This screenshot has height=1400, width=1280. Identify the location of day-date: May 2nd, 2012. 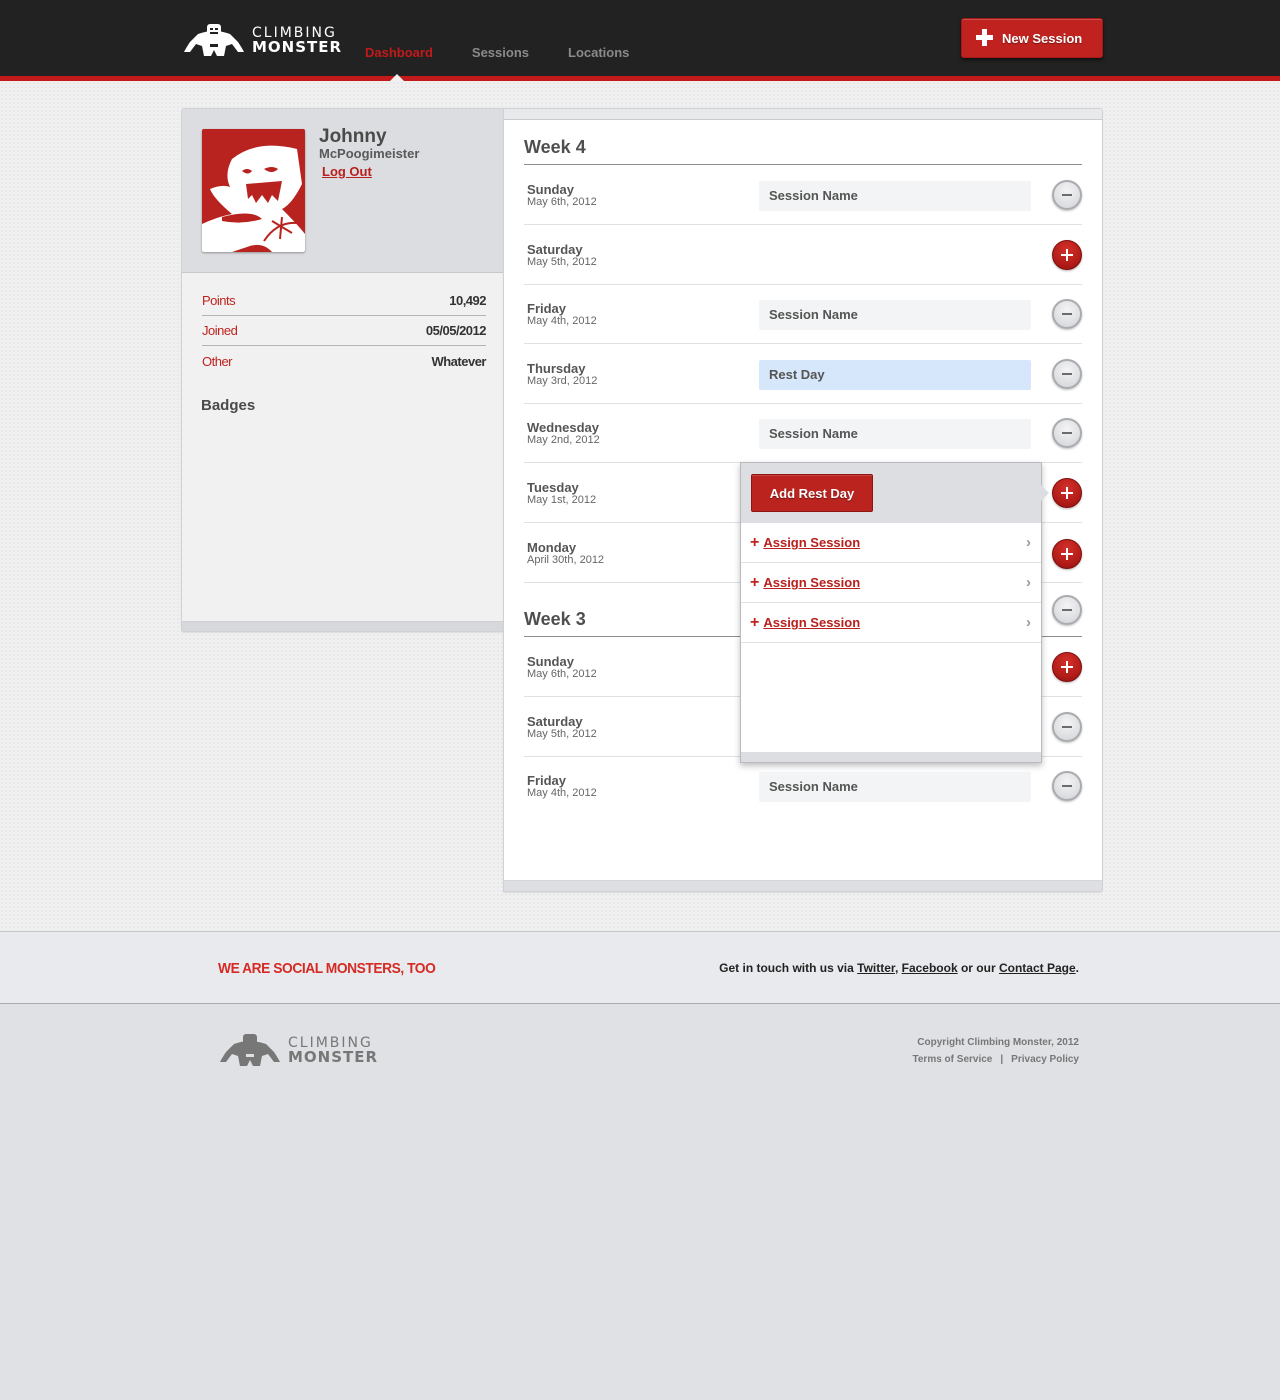
(563, 440).